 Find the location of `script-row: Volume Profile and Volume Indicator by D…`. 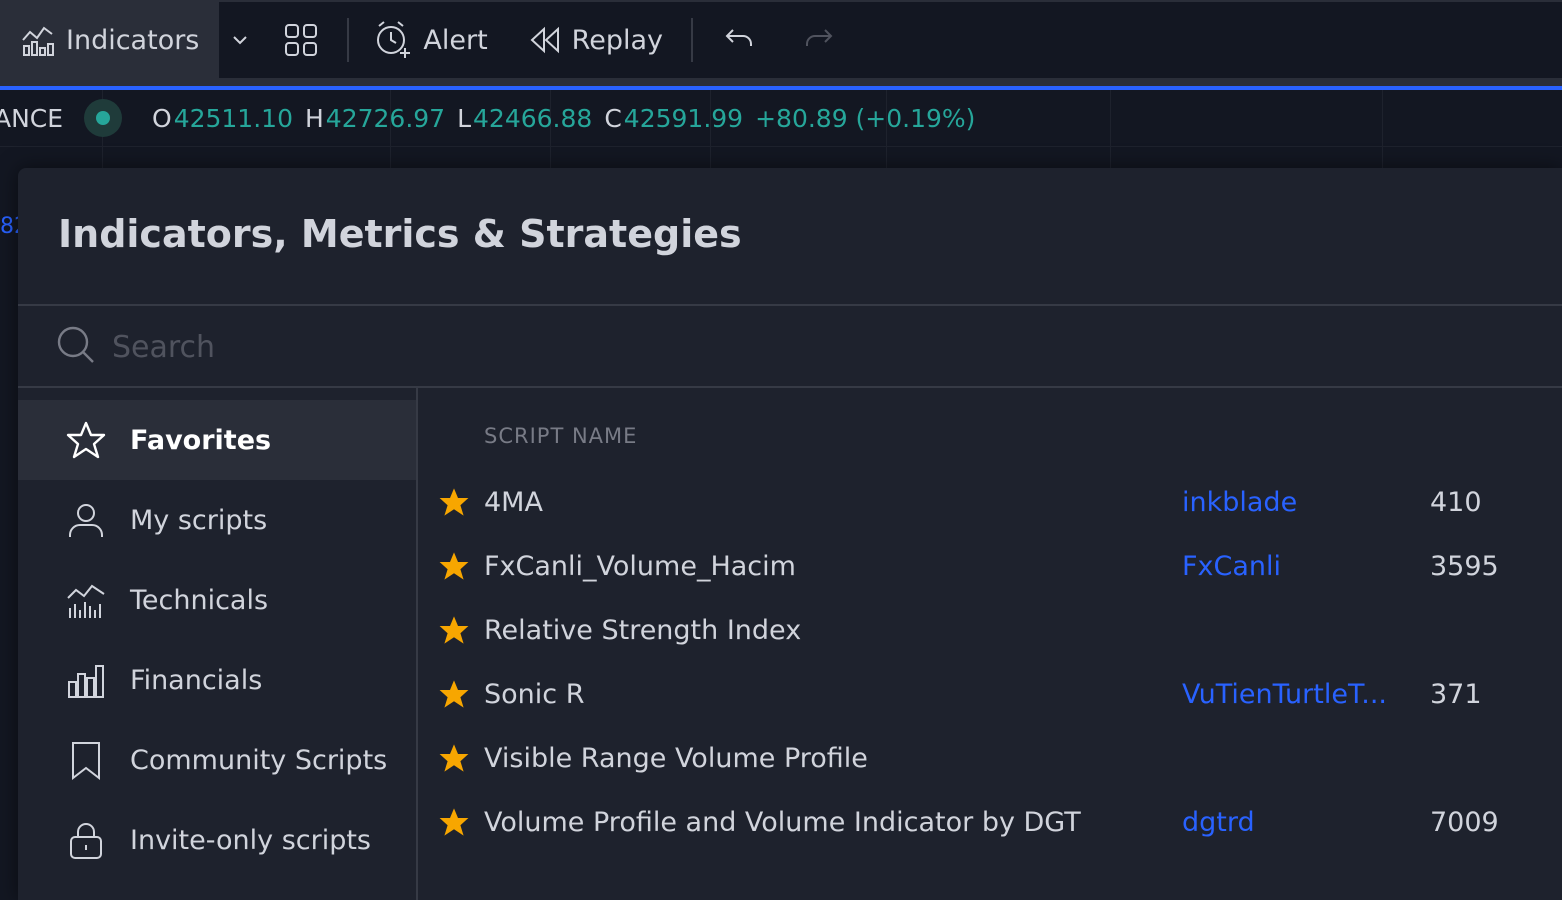

script-row: Volume Profile and Volume Indicator by D… is located at coordinates (991, 822).